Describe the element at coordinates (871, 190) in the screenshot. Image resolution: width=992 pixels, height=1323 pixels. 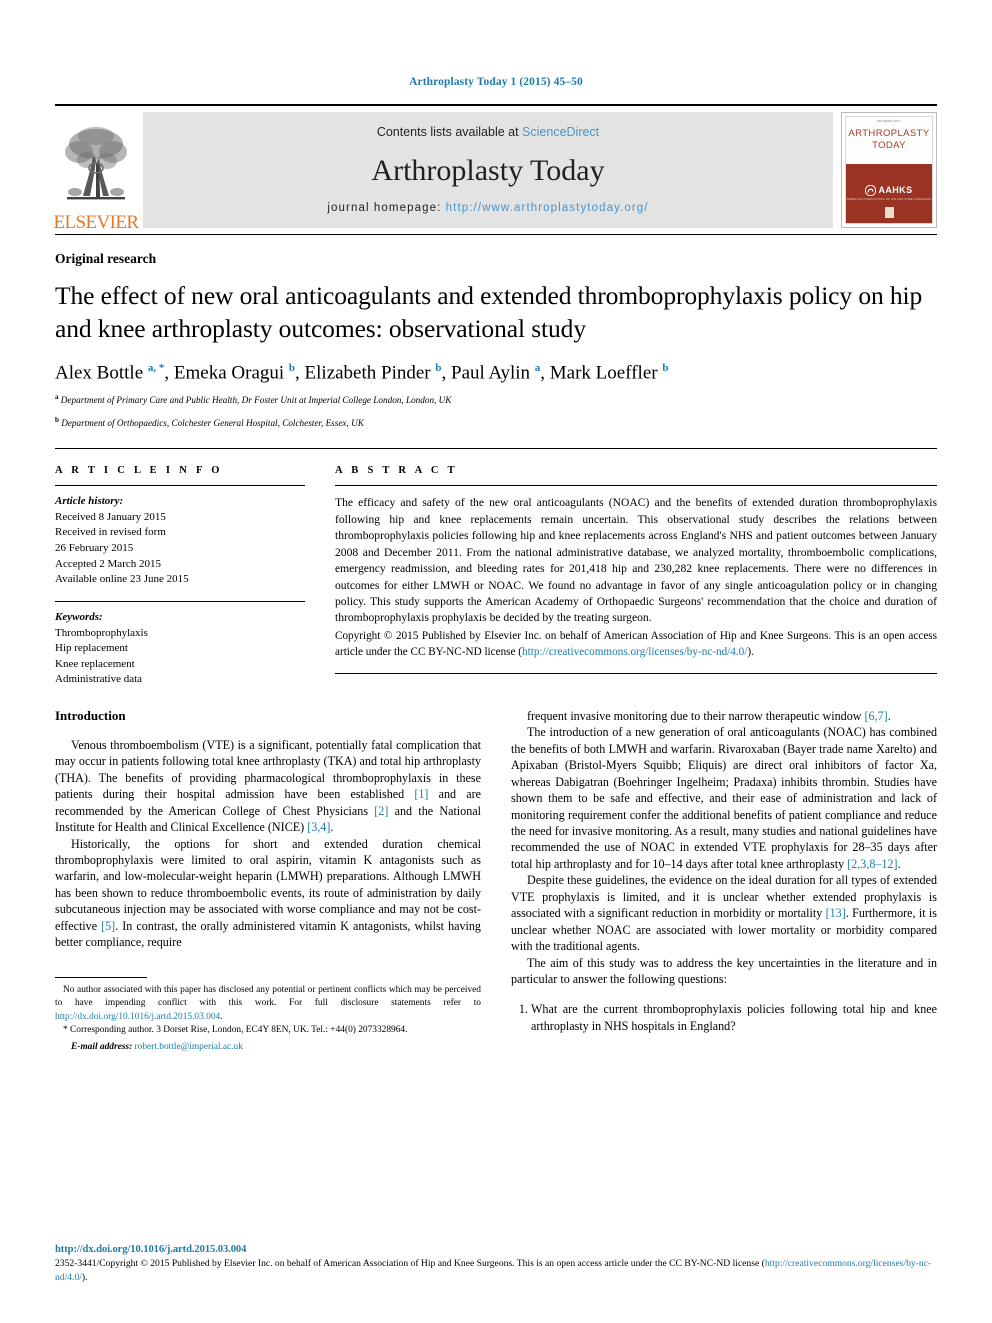
I see `aahks-swoosh-icon` at that location.